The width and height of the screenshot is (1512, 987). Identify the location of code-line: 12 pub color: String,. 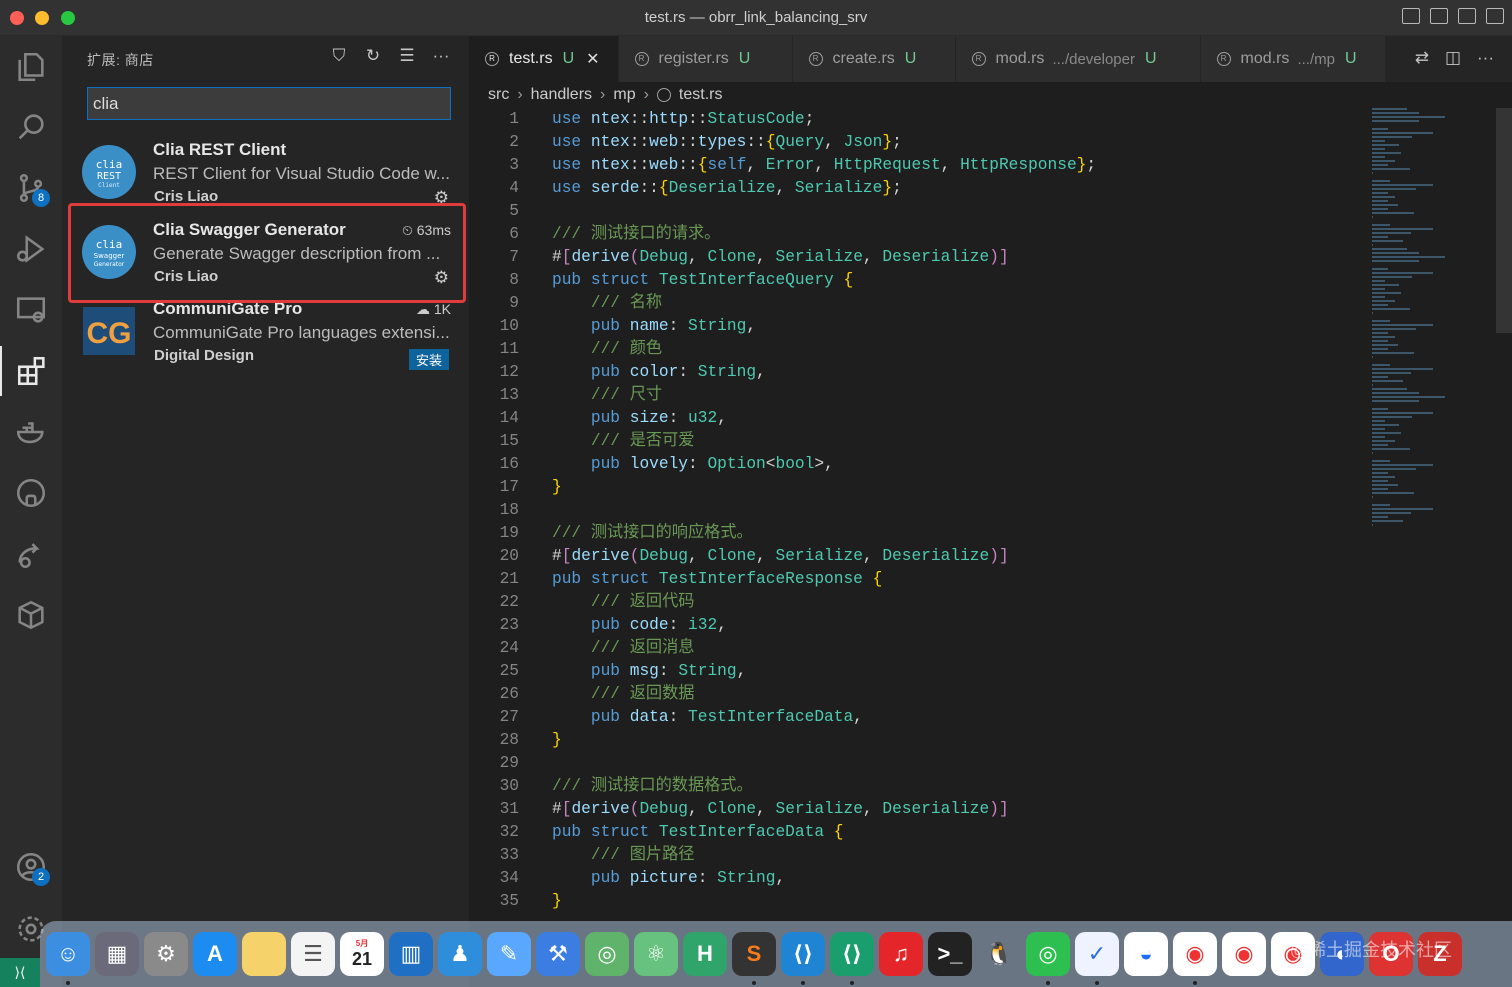
(990, 372).